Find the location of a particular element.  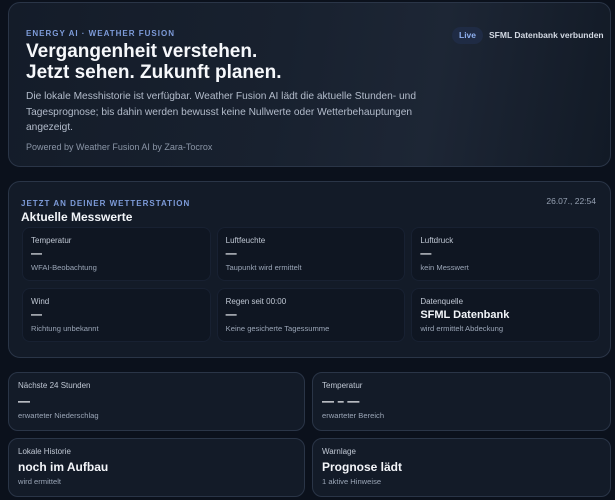

measurement-sub: wird ermittelt Abdeckung is located at coordinates (462, 328).